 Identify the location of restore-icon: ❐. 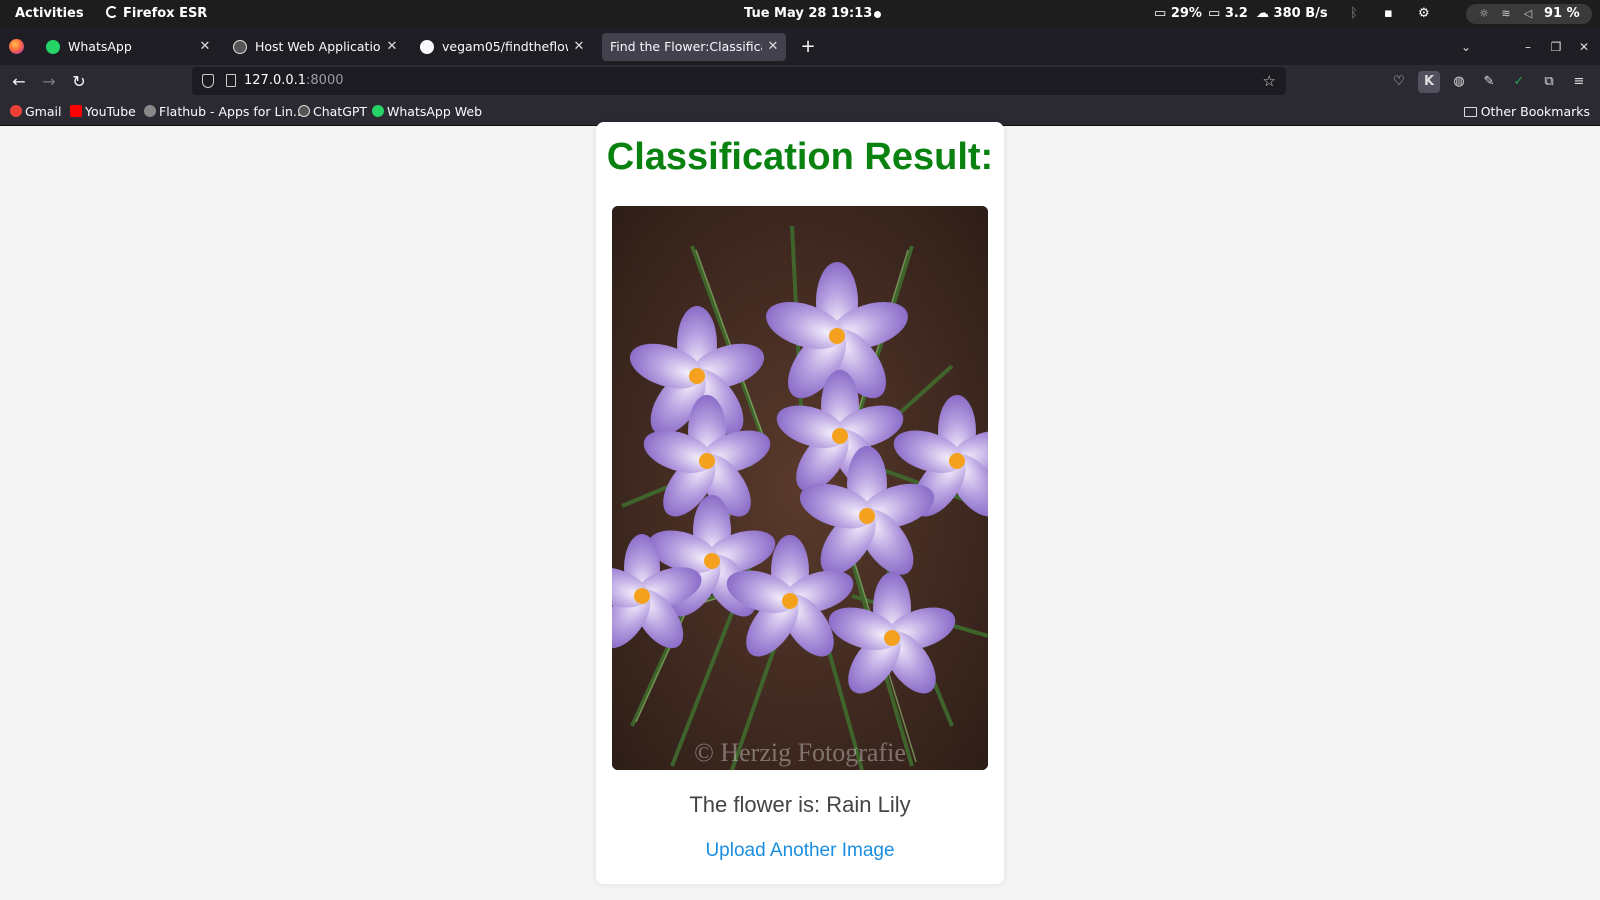
(1556, 47).